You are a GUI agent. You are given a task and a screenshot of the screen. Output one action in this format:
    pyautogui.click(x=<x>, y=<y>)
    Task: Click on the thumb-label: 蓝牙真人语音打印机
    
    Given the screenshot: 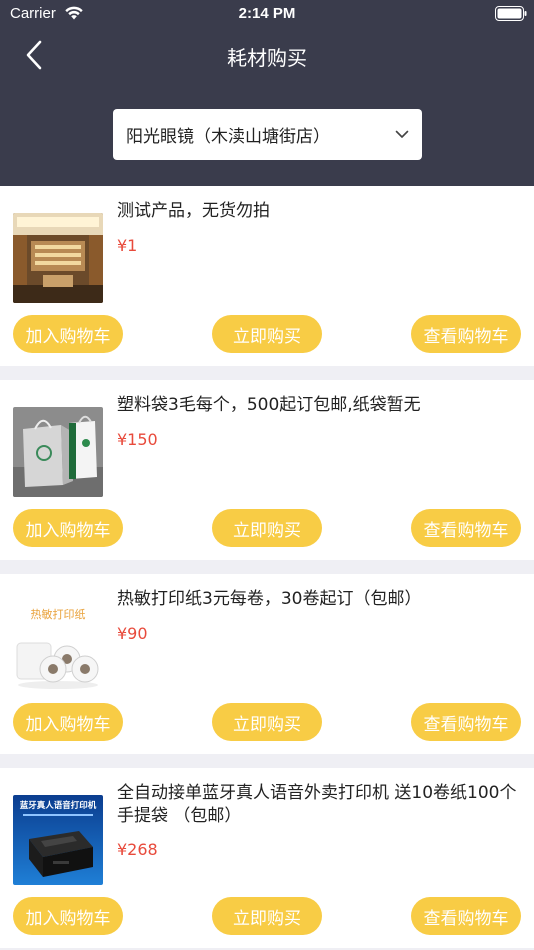 What is the action you would take?
    pyautogui.click(x=58, y=805)
    